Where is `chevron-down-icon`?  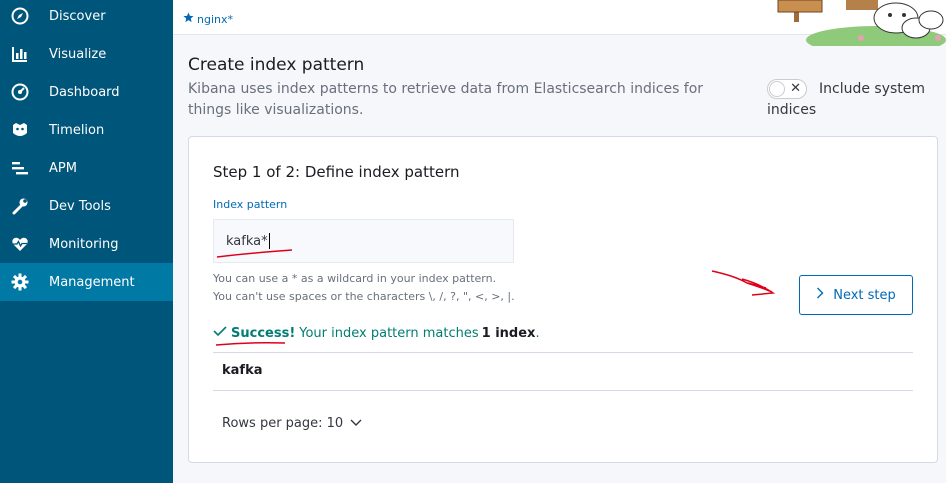
chevron-down-icon is located at coordinates (356, 423).